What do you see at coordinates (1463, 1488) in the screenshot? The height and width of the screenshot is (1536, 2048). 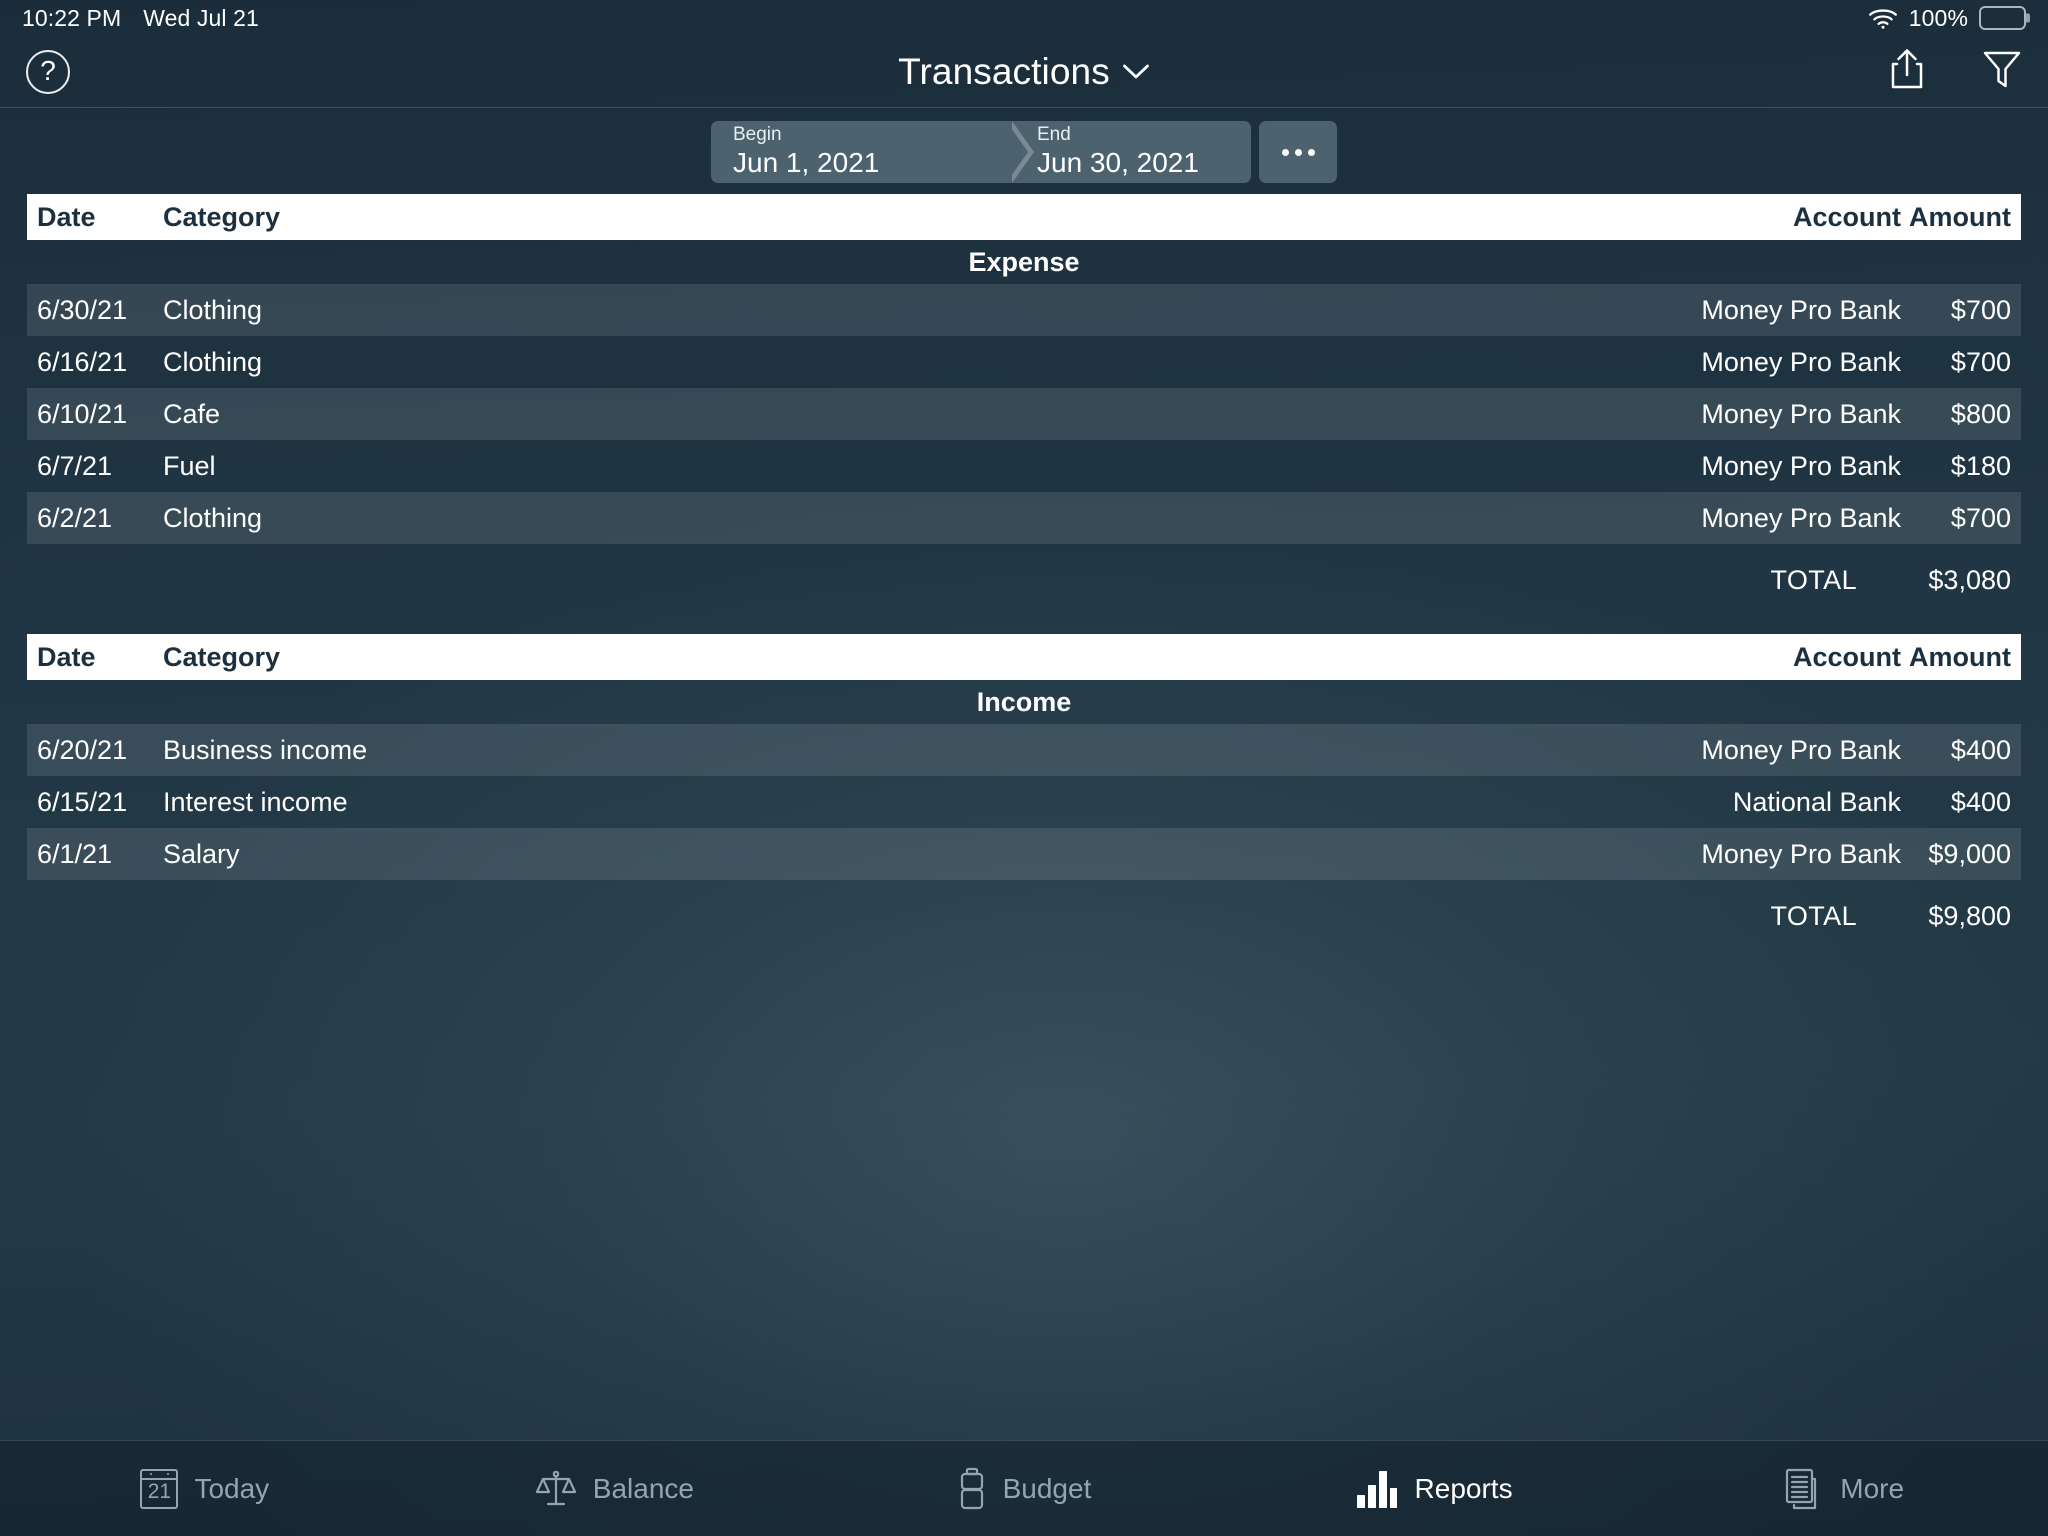 I see `tab-reports-label: Reports` at bounding box center [1463, 1488].